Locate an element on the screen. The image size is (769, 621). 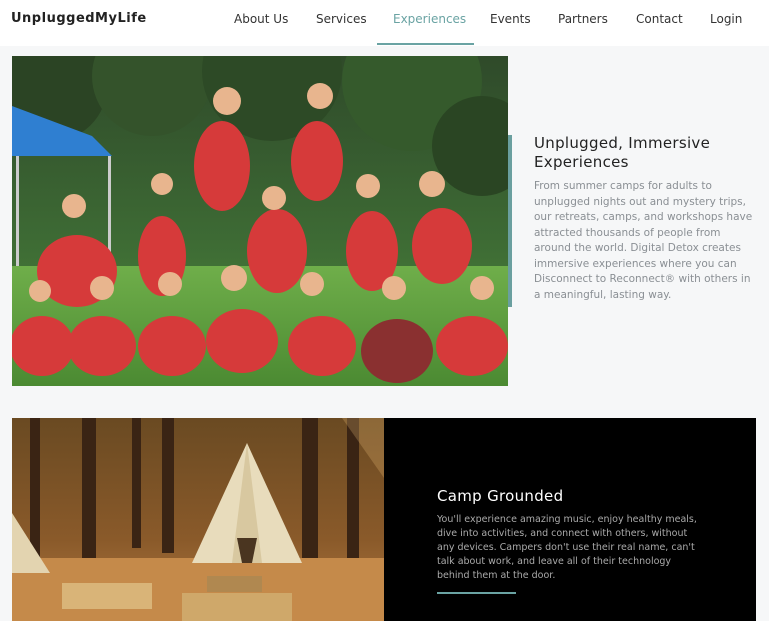
nav-services: Services is located at coordinates (341, 19).